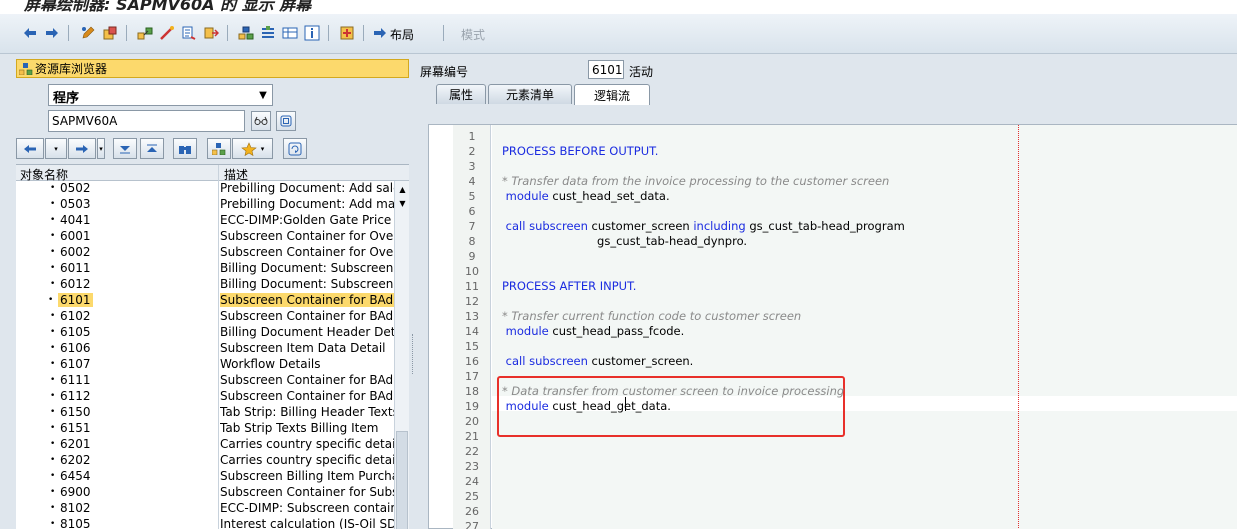 This screenshot has height=529, width=1237. What do you see at coordinates (56, 148) in the screenshot?
I see `previous-dropdown-icon: ▾` at bounding box center [56, 148].